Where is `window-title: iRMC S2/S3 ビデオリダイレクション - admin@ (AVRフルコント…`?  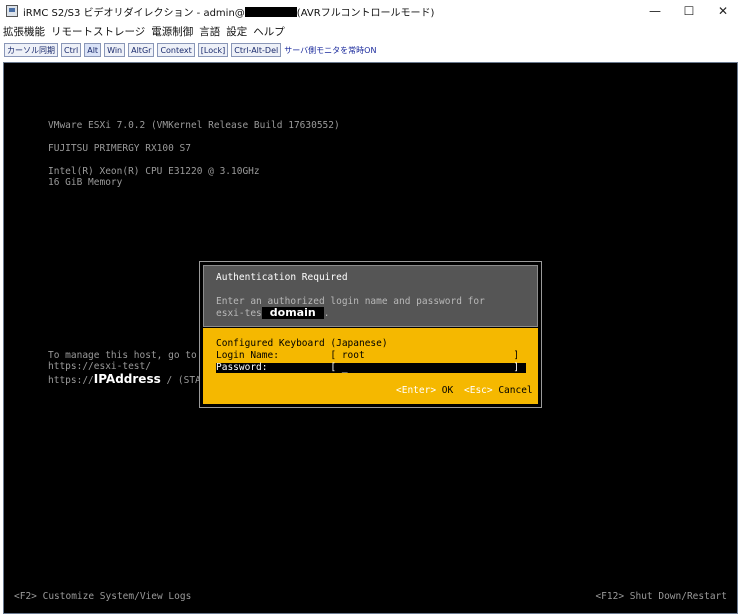 window-title: iRMC S2/S3 ビデオリダイレクション - admin@ (AVRフルコント… is located at coordinates (229, 12).